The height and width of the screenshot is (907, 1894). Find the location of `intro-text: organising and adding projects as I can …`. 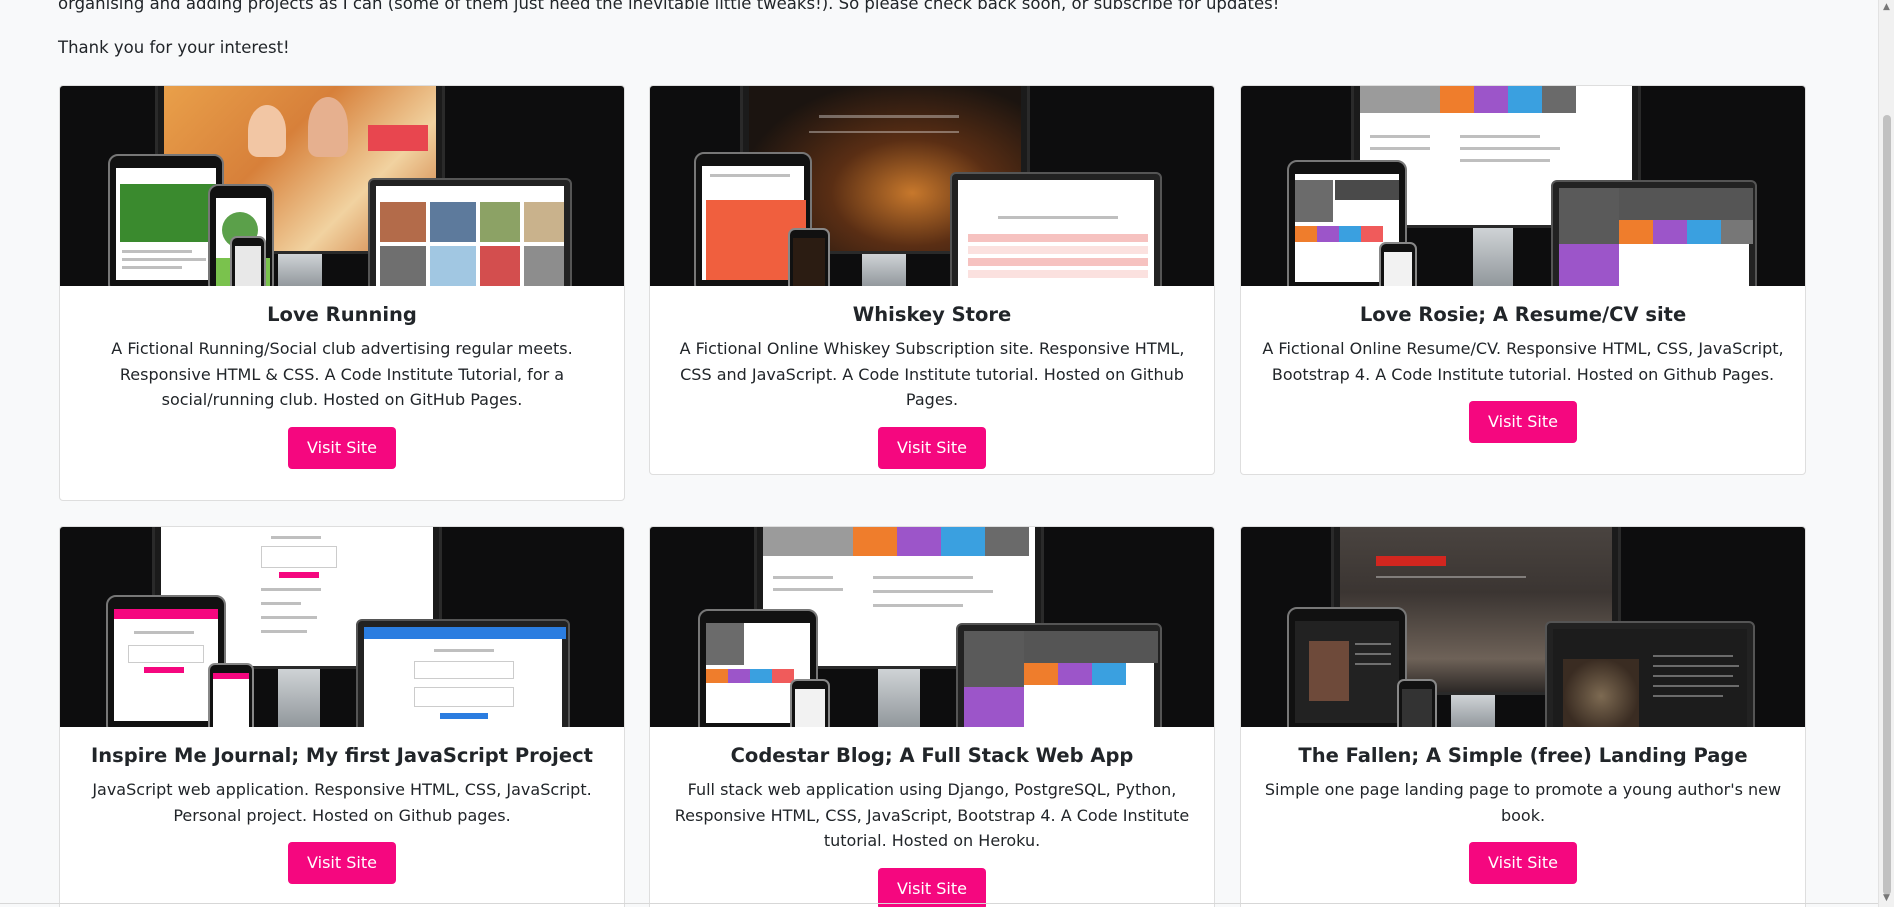

intro-text: organising and adding projects as I can … is located at coordinates (938, 40).